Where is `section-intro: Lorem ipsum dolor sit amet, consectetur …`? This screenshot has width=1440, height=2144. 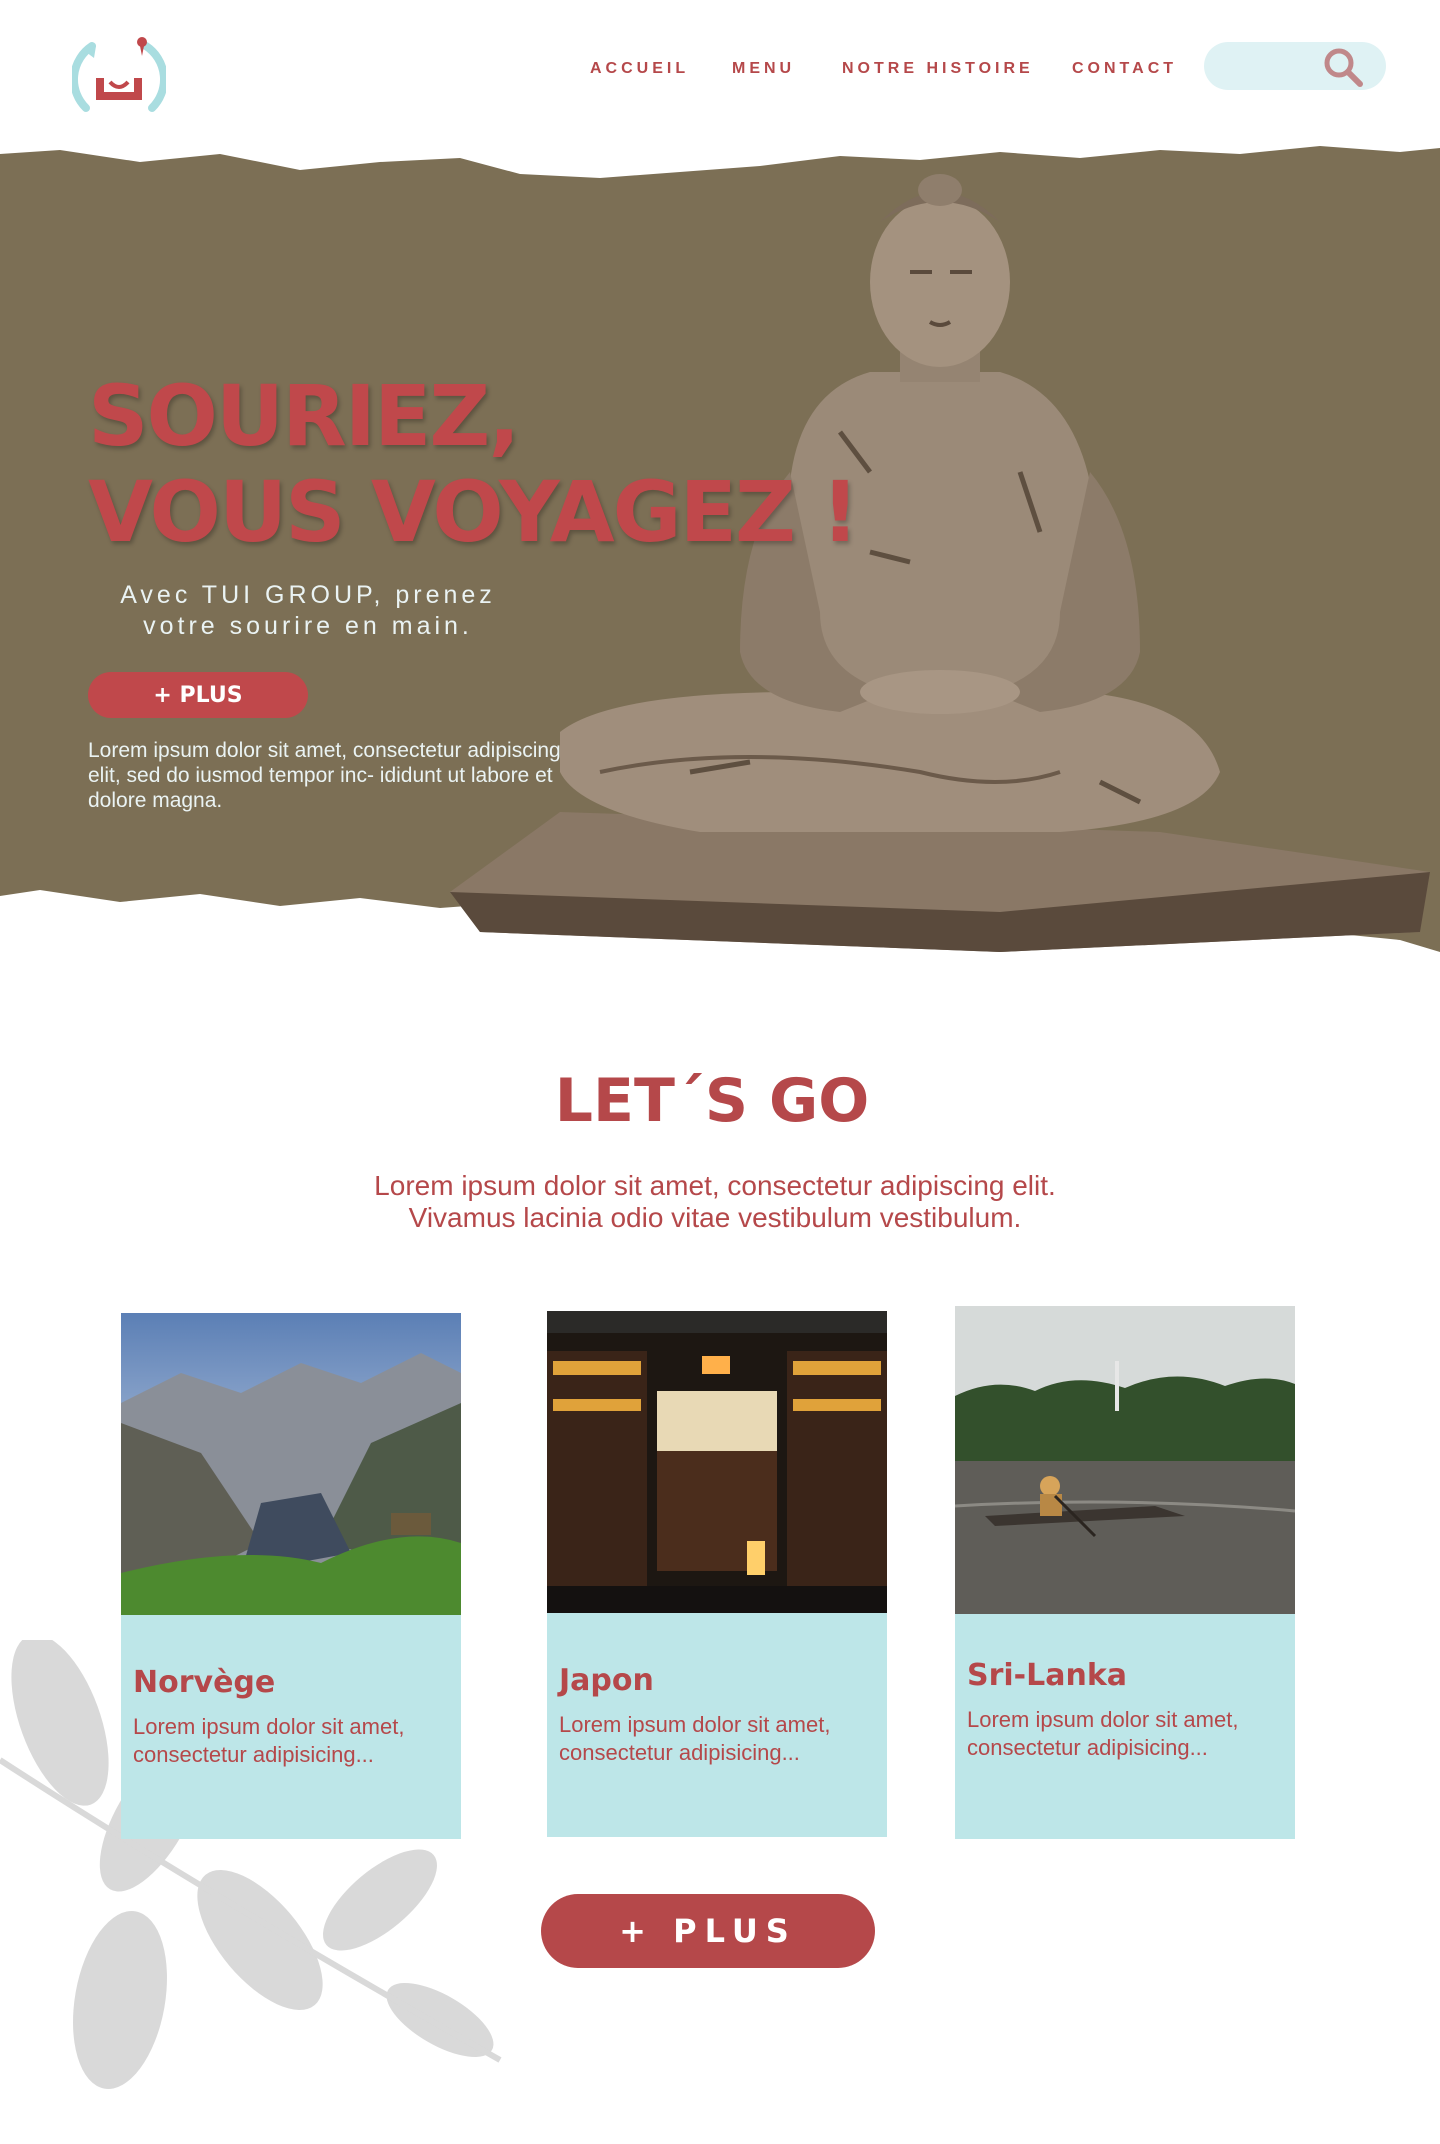
section-intro: Lorem ipsum dolor sit amet, consectetur … is located at coordinates (715, 1202).